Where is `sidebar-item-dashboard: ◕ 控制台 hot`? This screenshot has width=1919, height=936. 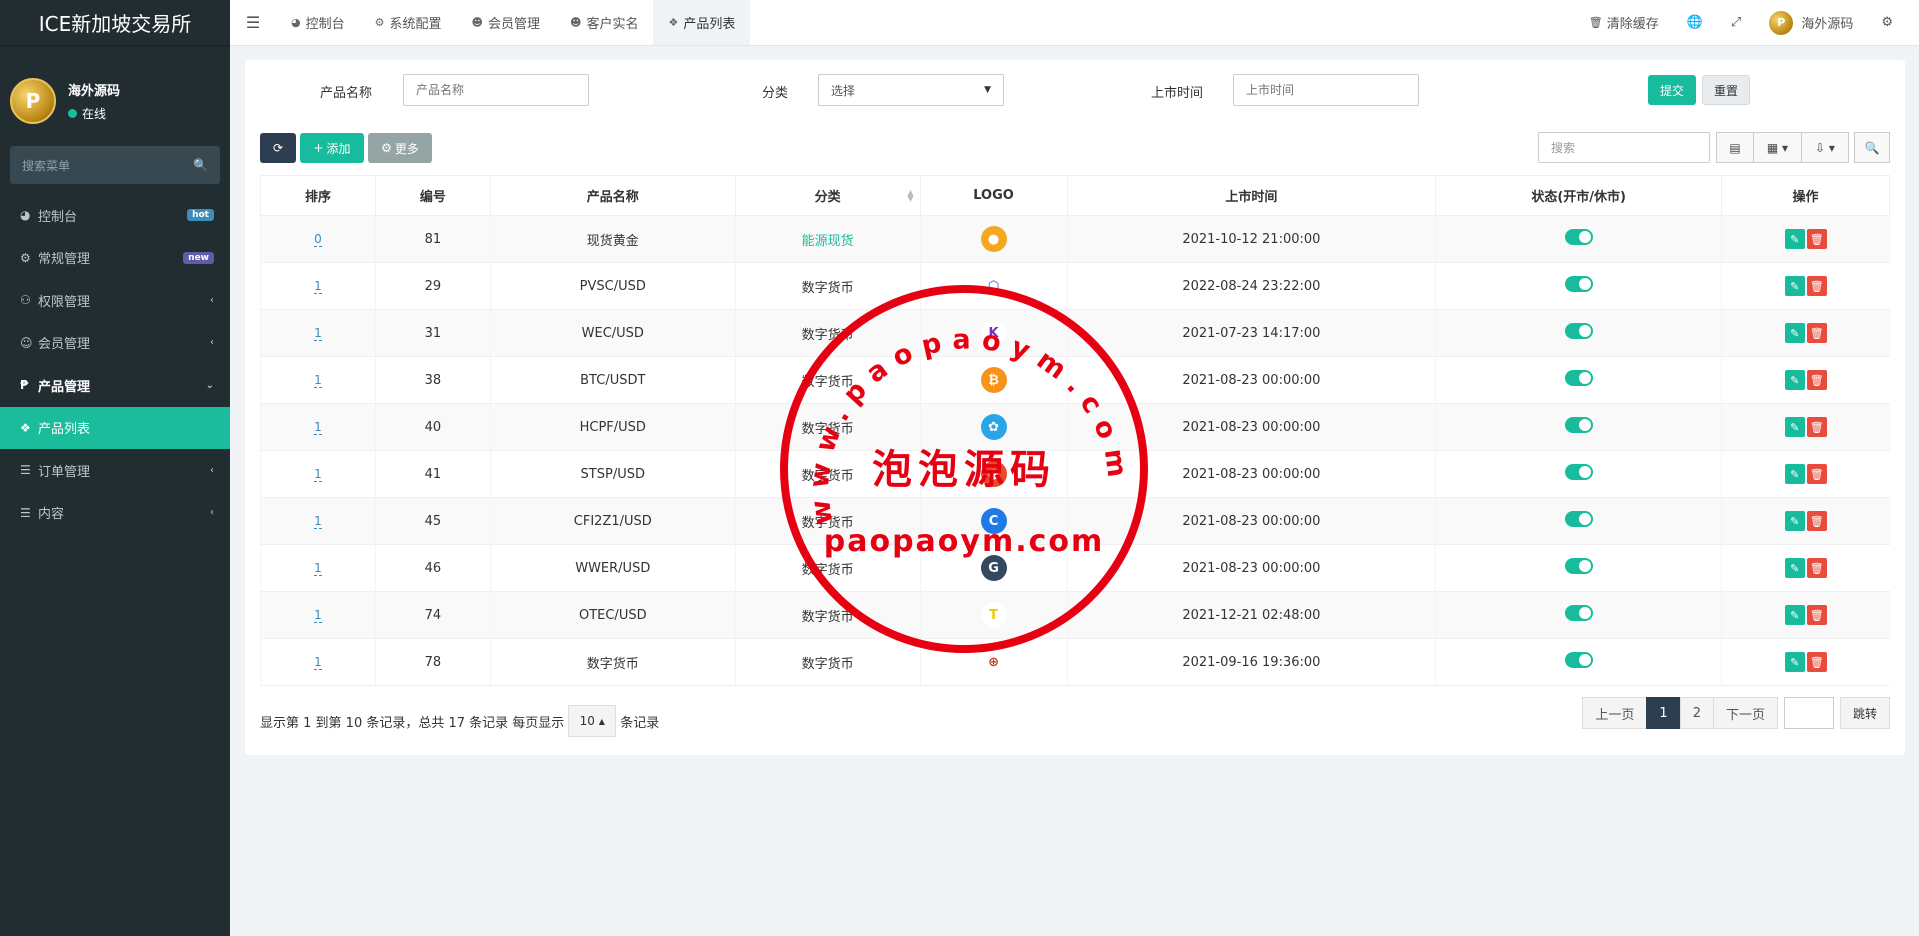 sidebar-item-dashboard: ◕ 控制台 hot is located at coordinates (115, 215).